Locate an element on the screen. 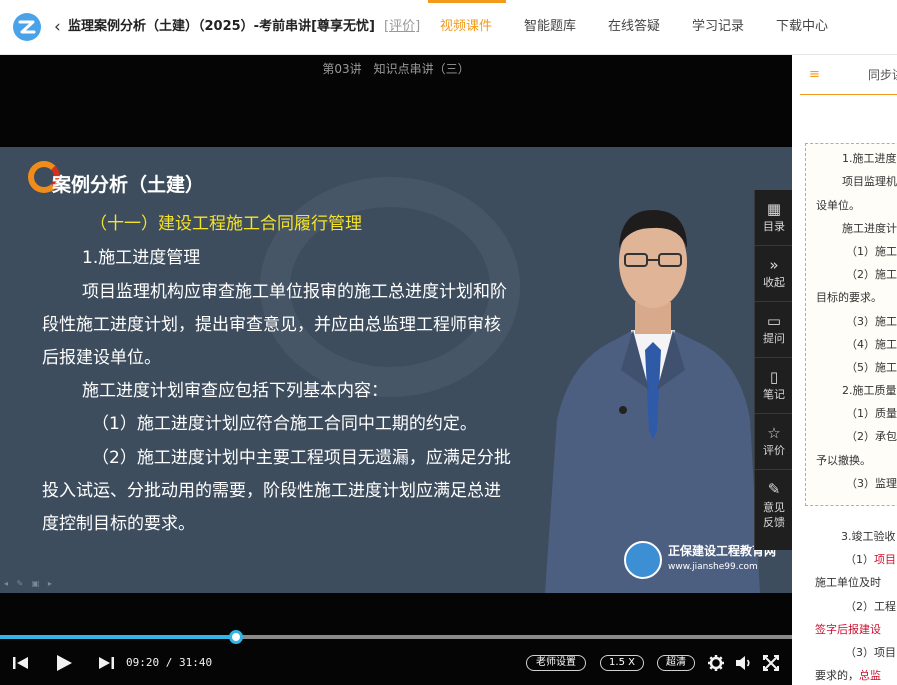 The width and height of the screenshot is (897, 685). menu-icon: ≡ is located at coordinates (814, 75).